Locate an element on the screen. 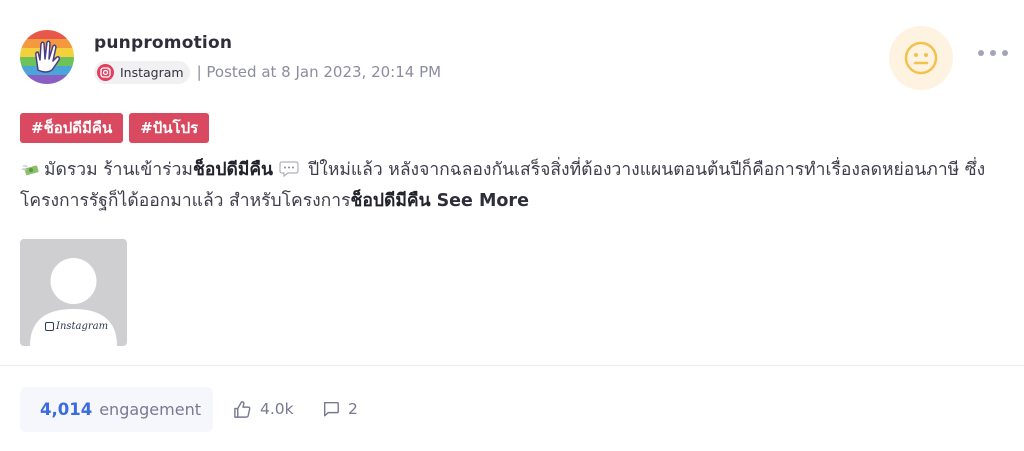 This screenshot has height=451, width=1024. platform-name: Instagram is located at coordinates (152, 72).